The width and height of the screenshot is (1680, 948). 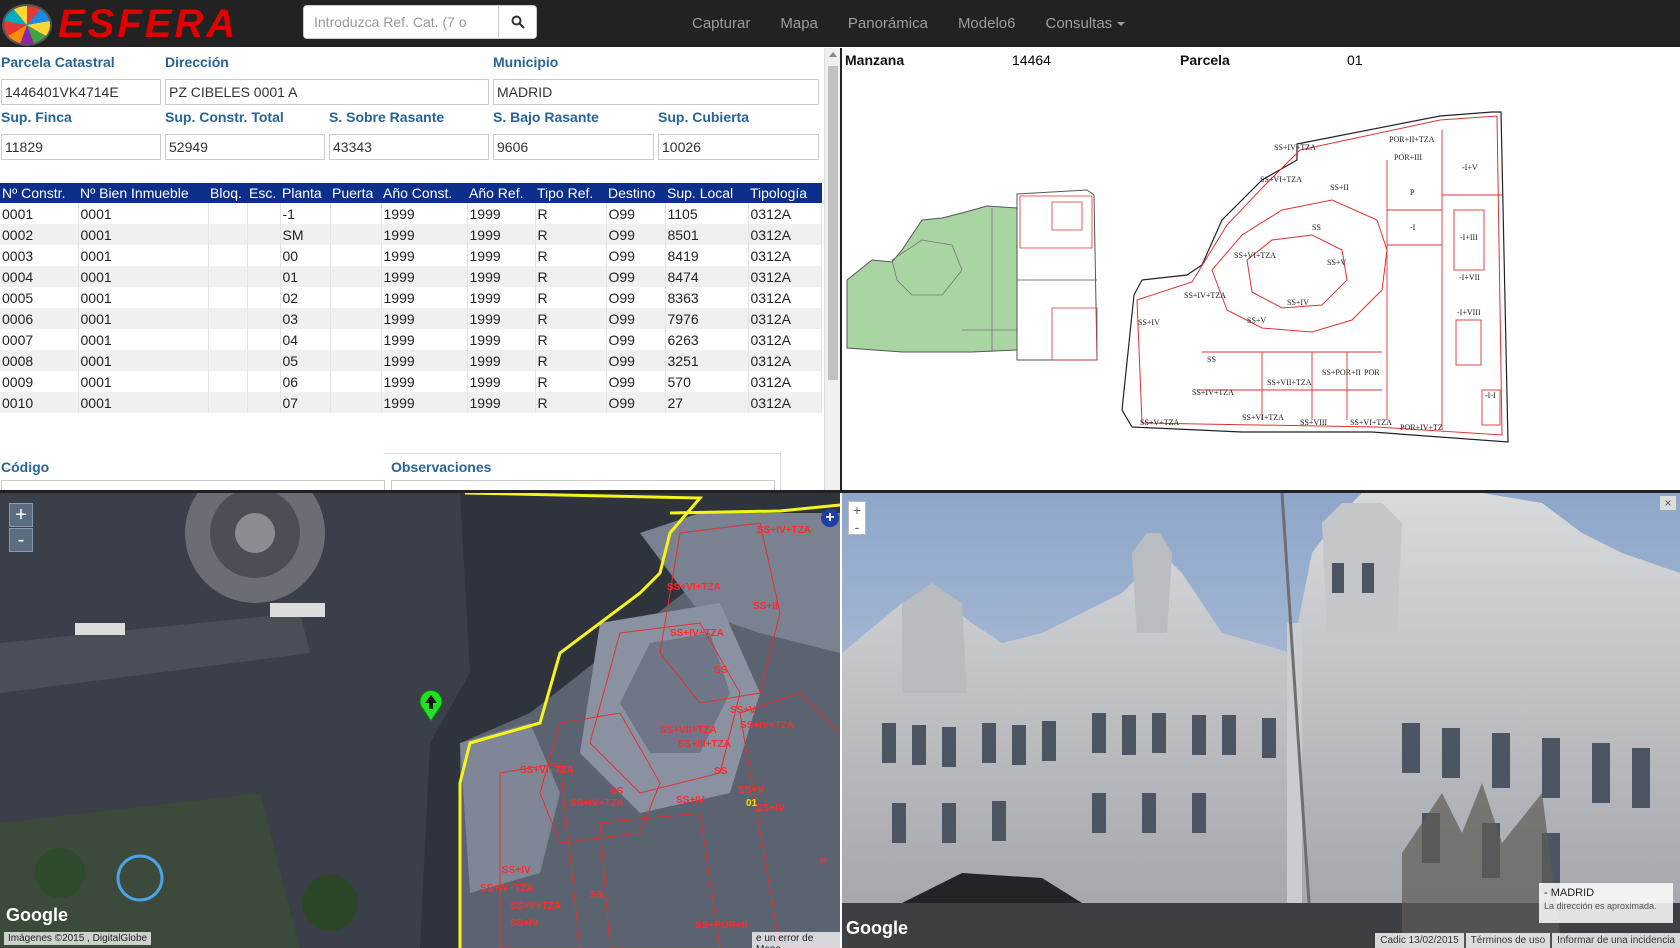 What do you see at coordinates (411, 318) in the screenshot?
I see `table-row: 0006 0001 03 1999 1999 R O99 7976 0312A` at bounding box center [411, 318].